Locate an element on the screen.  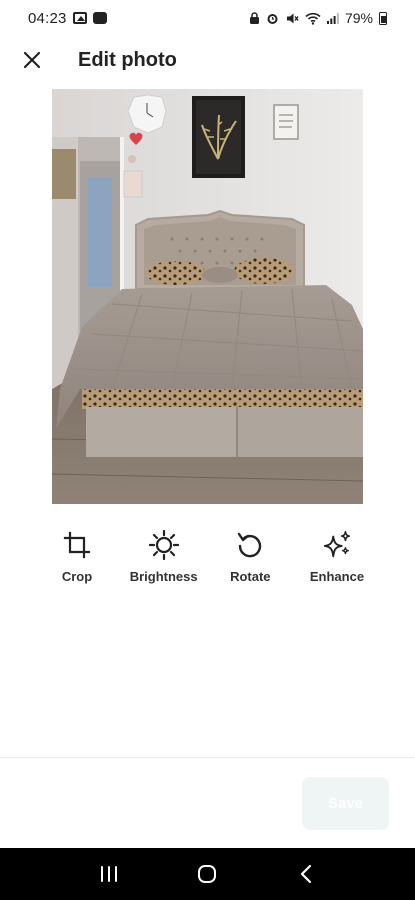
rotate-icon is located at coordinates (250, 545).